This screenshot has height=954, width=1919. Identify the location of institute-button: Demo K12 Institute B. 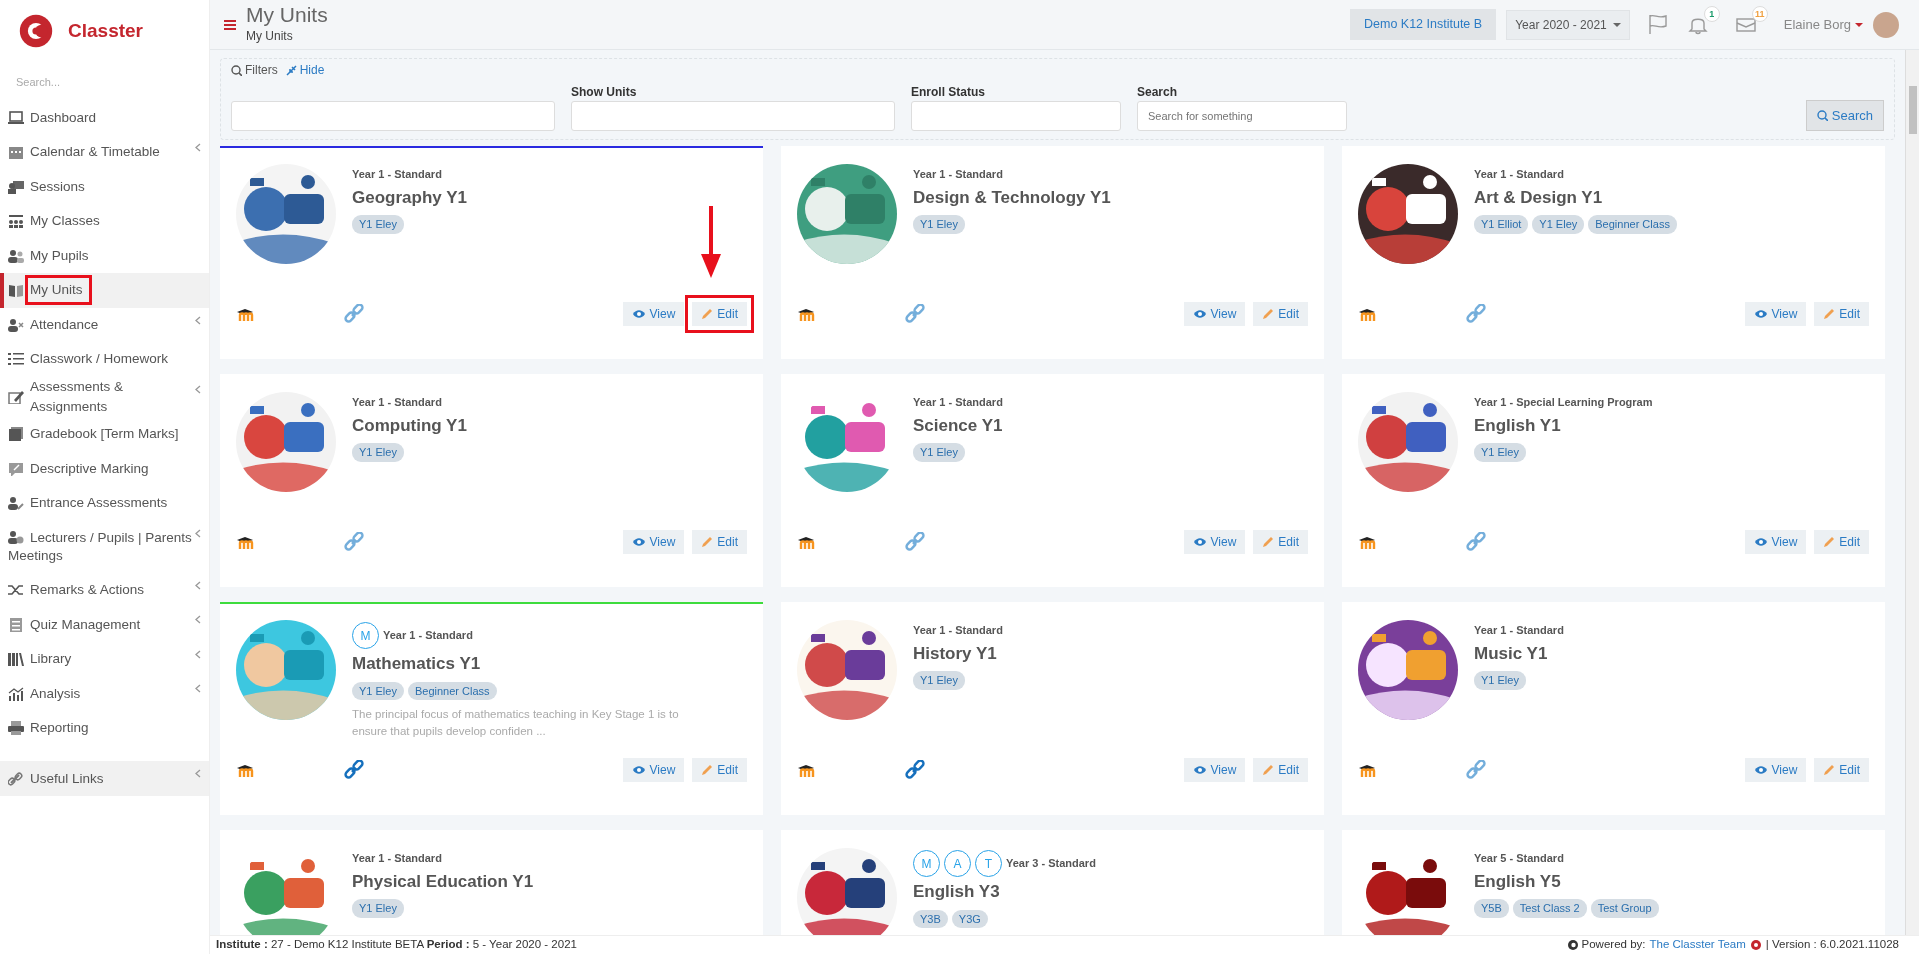
(1423, 24).